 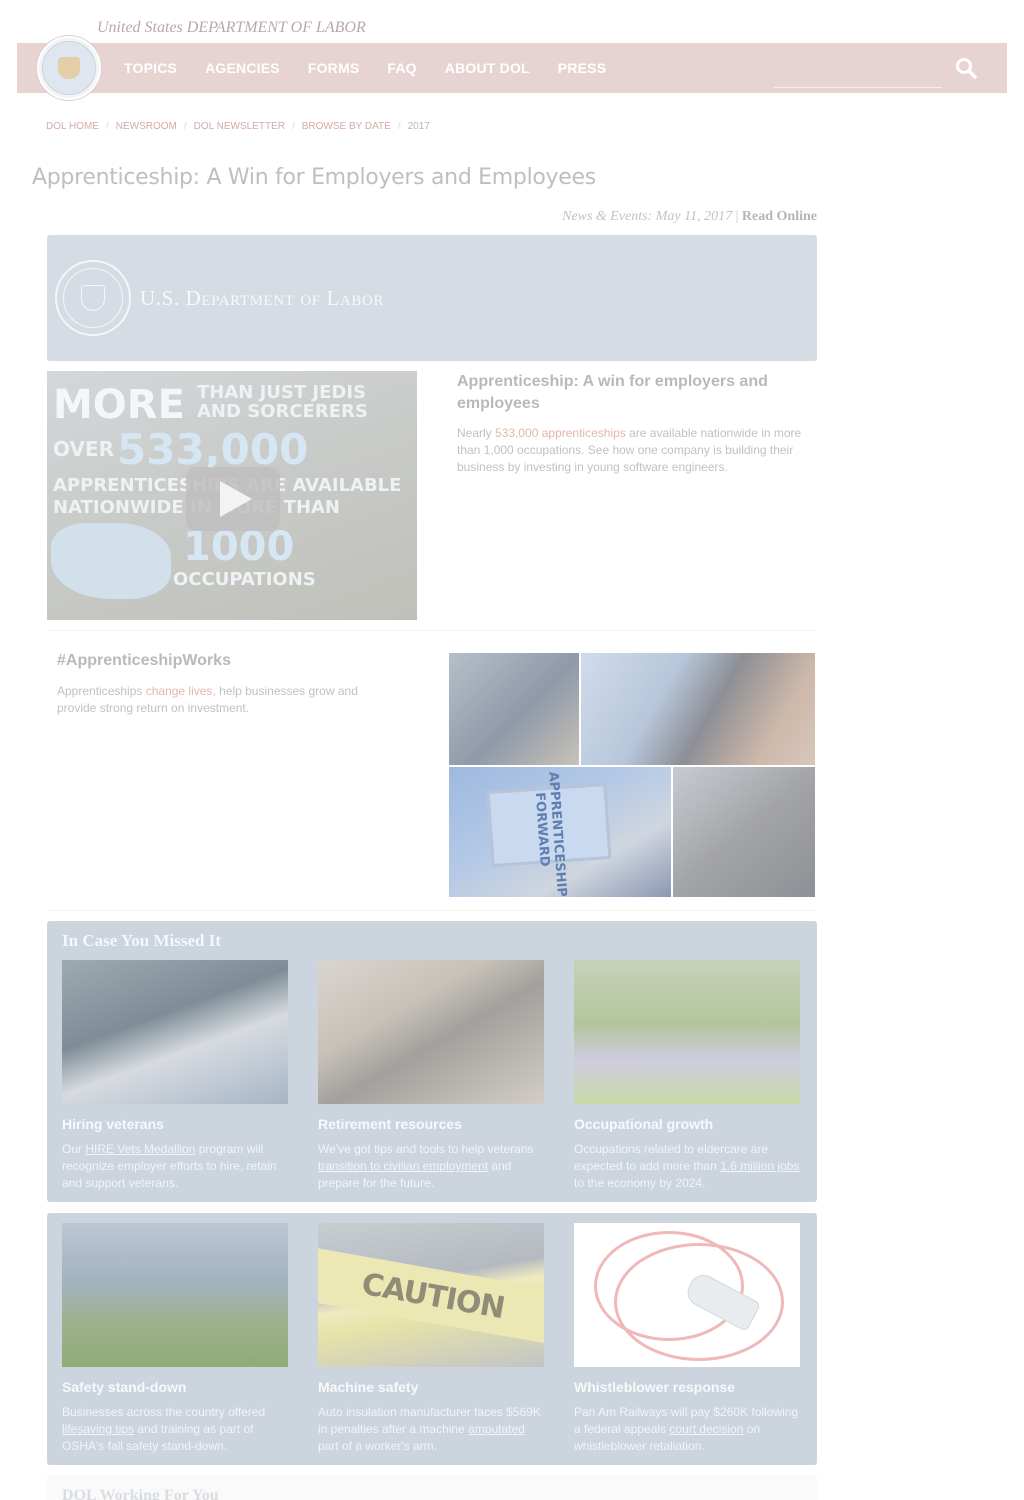 I want to click on retirement-resources-image, so click(x=431, y=1032).